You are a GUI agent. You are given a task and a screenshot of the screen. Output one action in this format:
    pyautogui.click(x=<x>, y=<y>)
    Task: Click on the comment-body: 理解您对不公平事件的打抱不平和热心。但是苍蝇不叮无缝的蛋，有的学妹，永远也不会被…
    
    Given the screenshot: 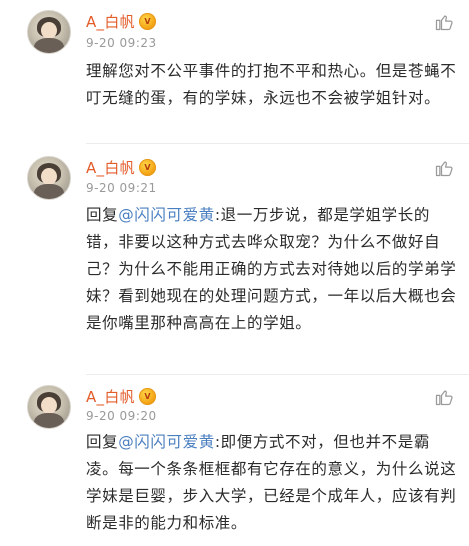 What is the action you would take?
    pyautogui.click(x=271, y=84)
    